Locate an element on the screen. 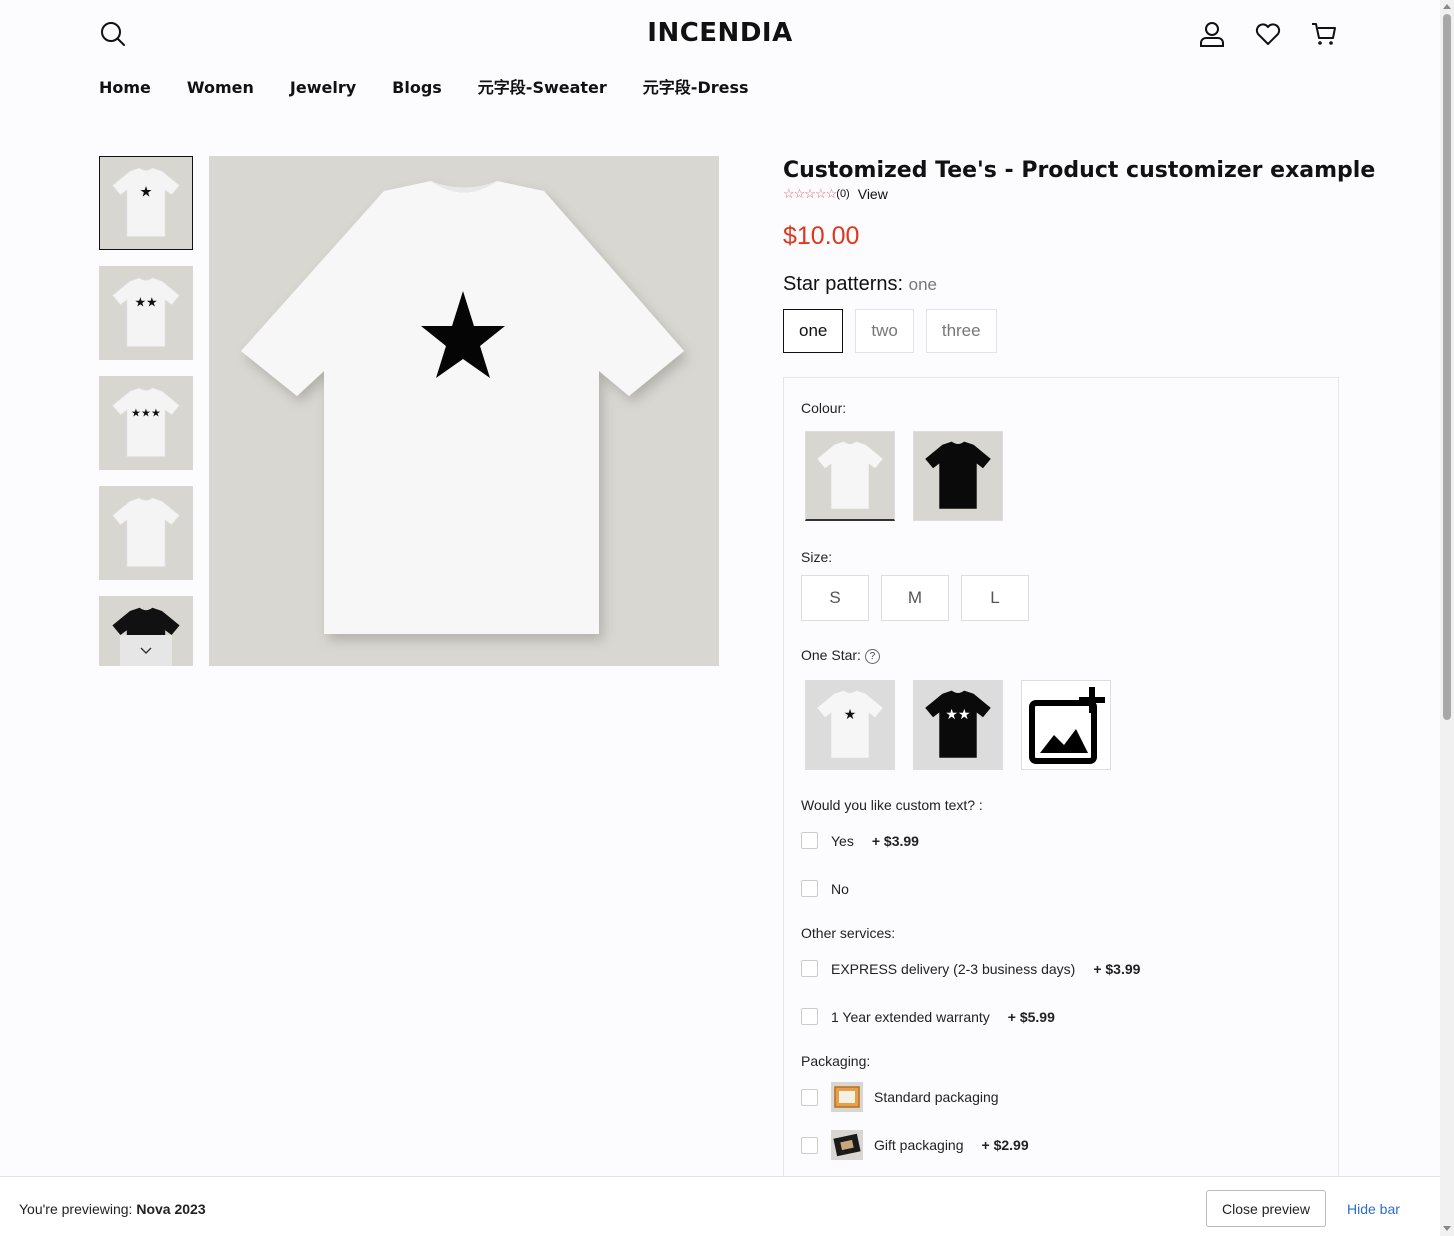 Image resolution: width=1454 pixels, height=1236 pixels. nav-home: Home is located at coordinates (125, 88).